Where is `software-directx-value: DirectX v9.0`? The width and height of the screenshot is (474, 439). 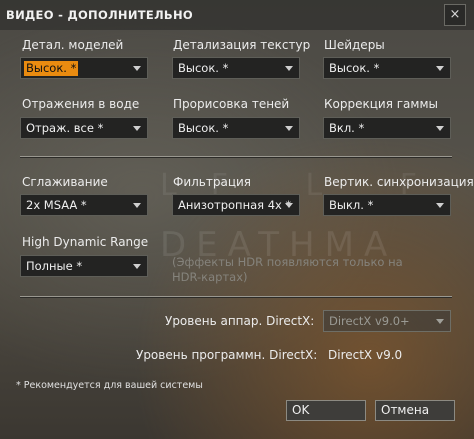
software-directx-value: DirectX v9.0 is located at coordinates (365, 355).